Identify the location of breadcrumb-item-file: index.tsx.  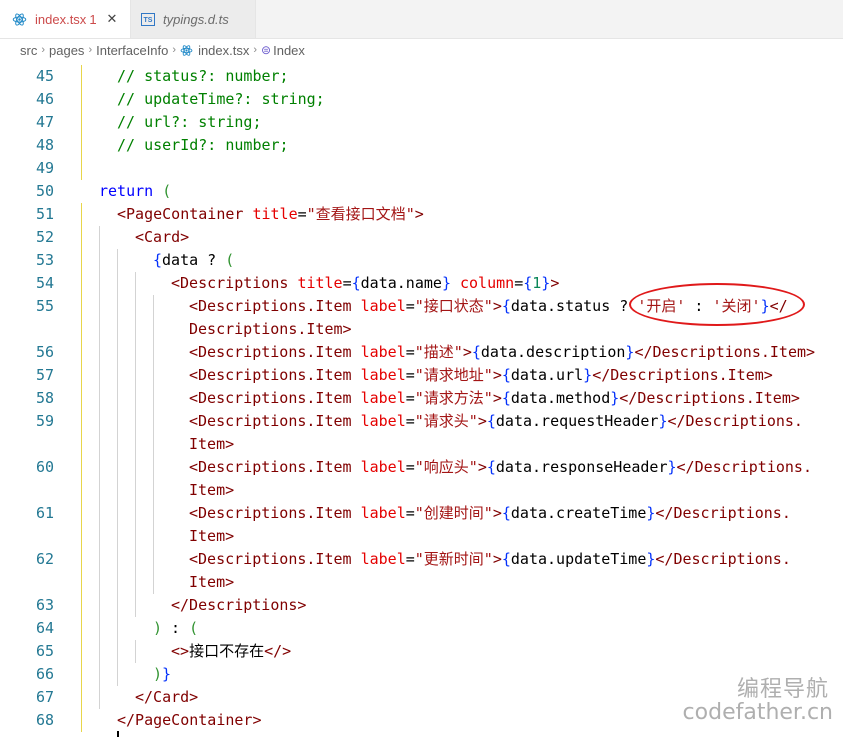
(223, 50).